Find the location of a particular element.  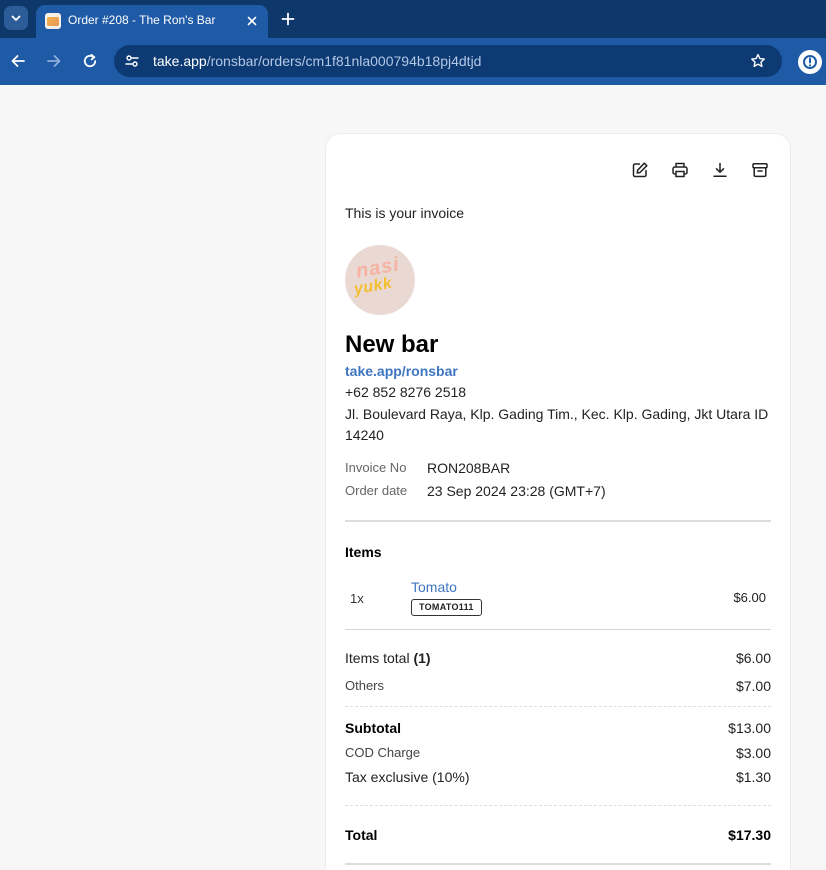

invoice-number-value: RON208BAR is located at coordinates (469, 468).